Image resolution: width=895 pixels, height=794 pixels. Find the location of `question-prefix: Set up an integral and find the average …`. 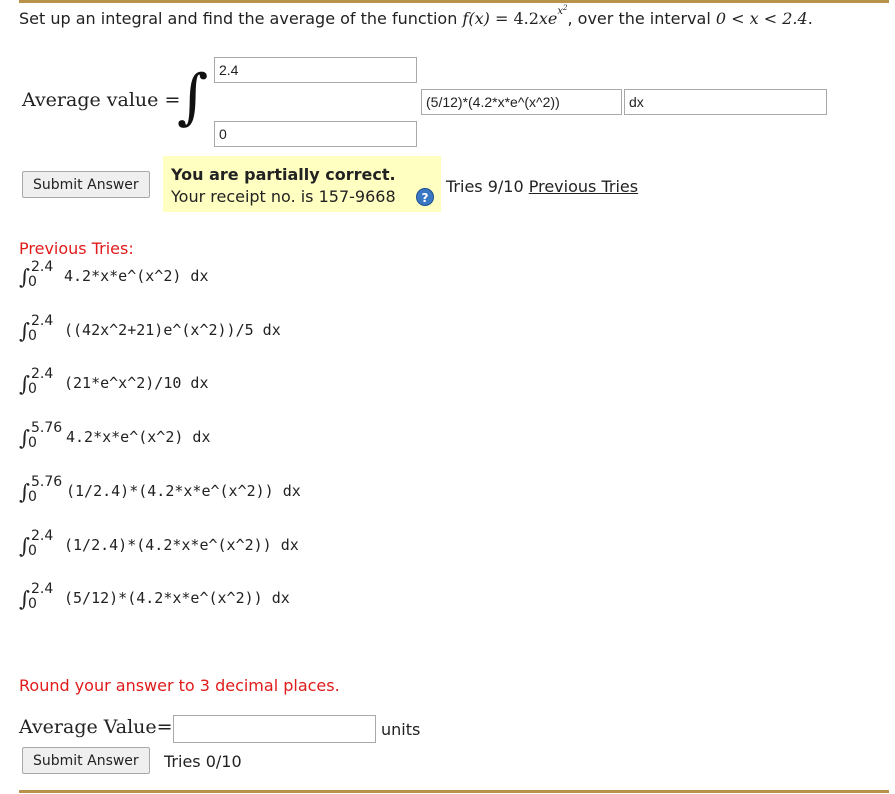

question-prefix: Set up an integral and find the average … is located at coordinates (241, 18).